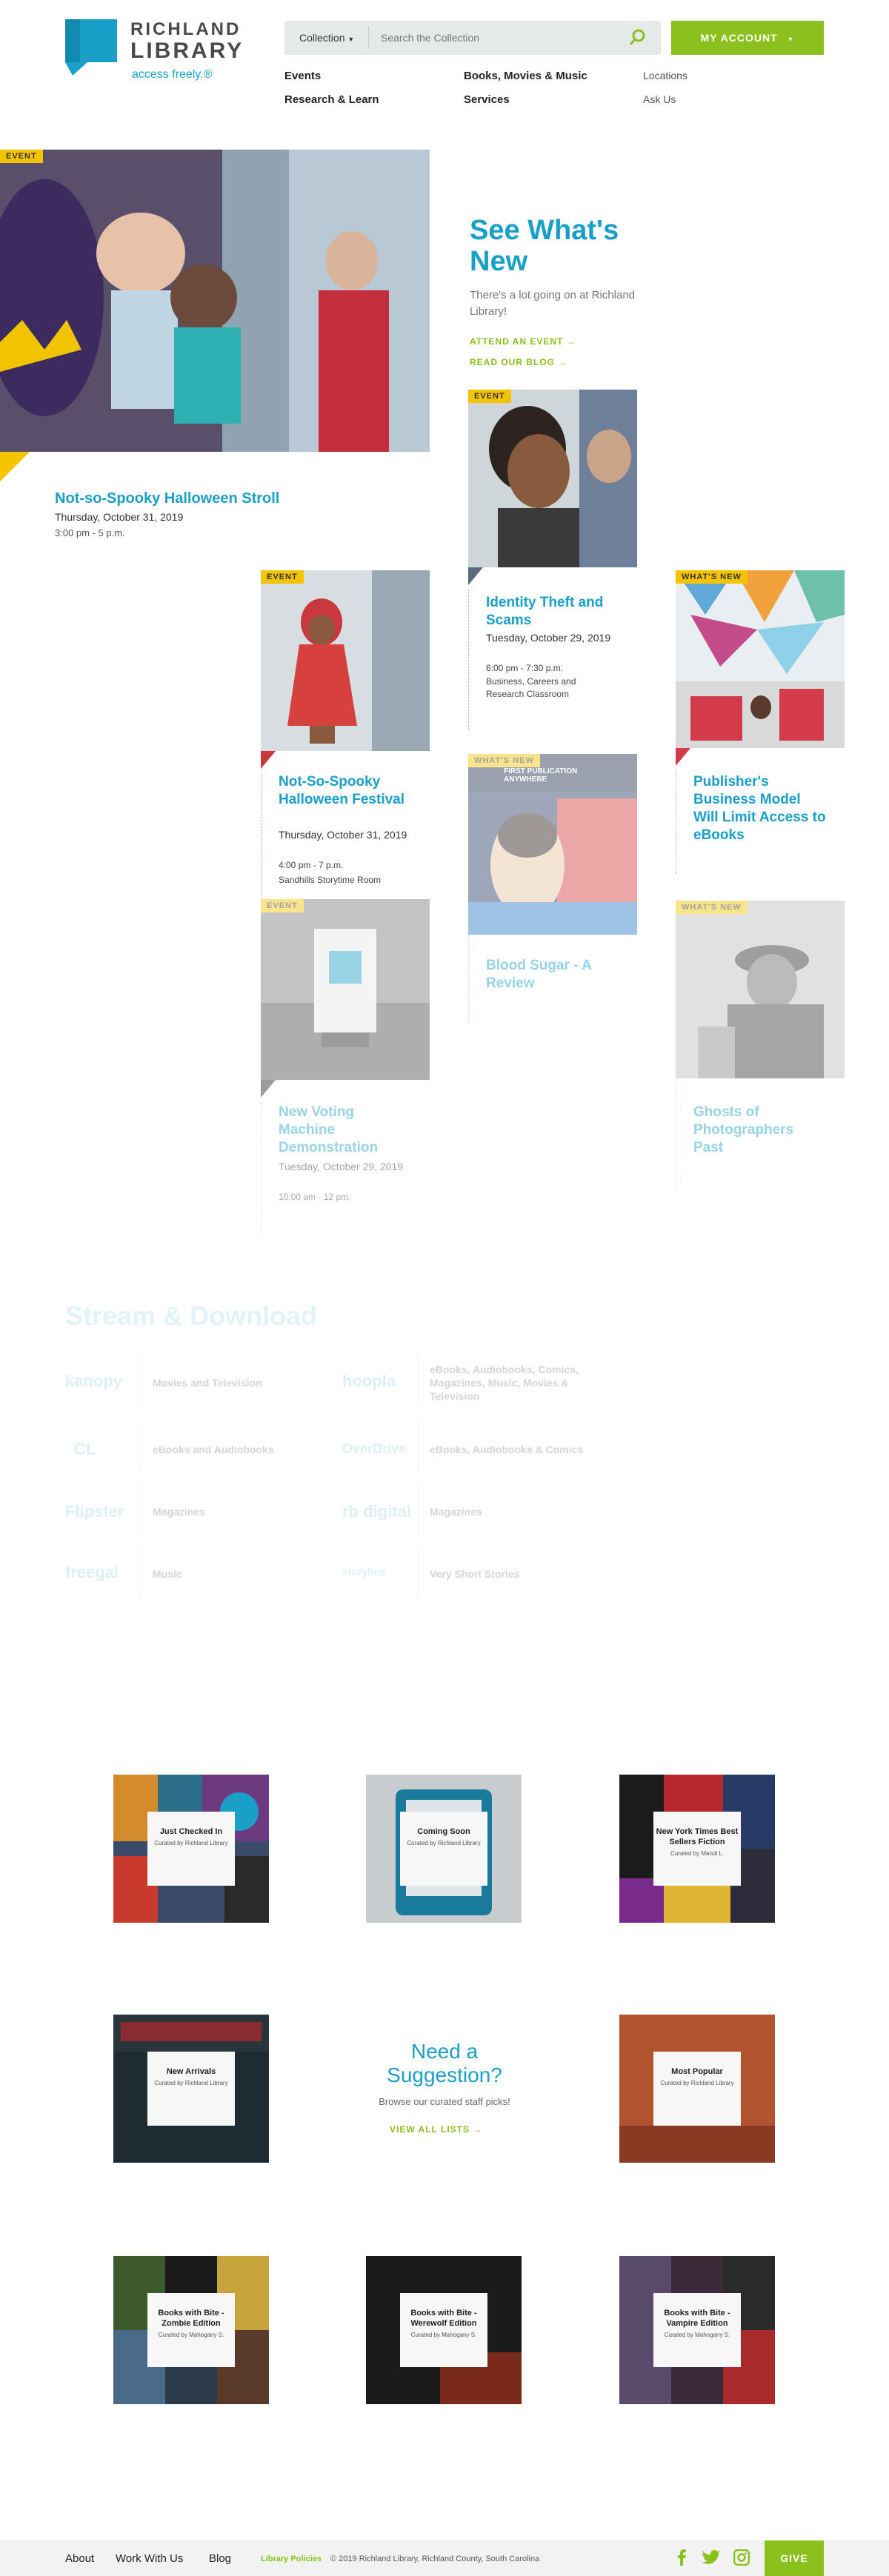 The height and width of the screenshot is (2576, 889). What do you see at coordinates (552, 974) in the screenshot?
I see `blood-title: Blood Sugar - A Review` at bounding box center [552, 974].